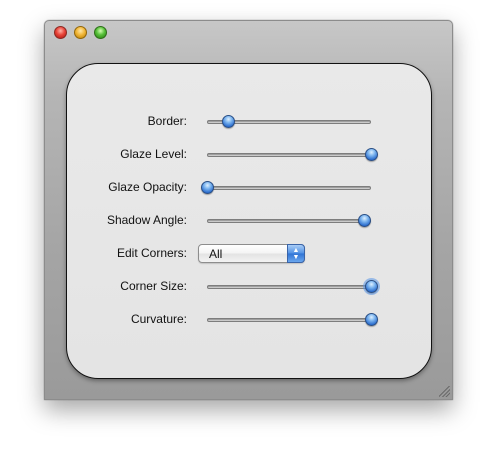 This screenshot has height=449, width=488. I want to click on corner-size-row: Corner Size:, so click(249, 287).